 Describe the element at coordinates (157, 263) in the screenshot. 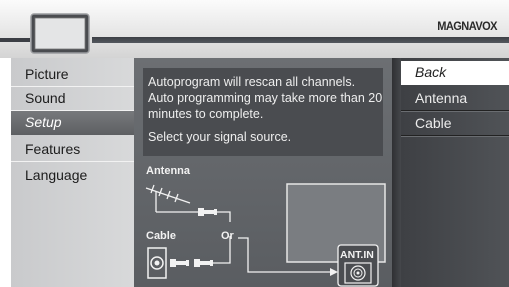

I see `cable-outlet-icon` at that location.